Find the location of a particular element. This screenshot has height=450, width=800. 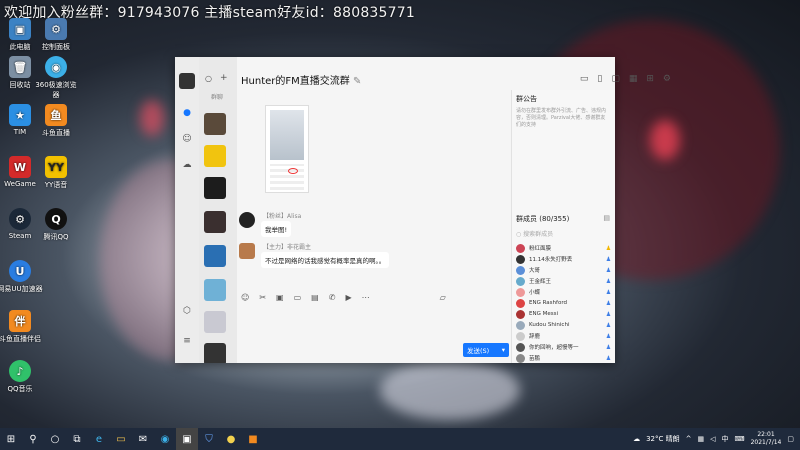

desktop-icon-douyu: 鱼斗鱼直播 is located at coordinates (56, 121).